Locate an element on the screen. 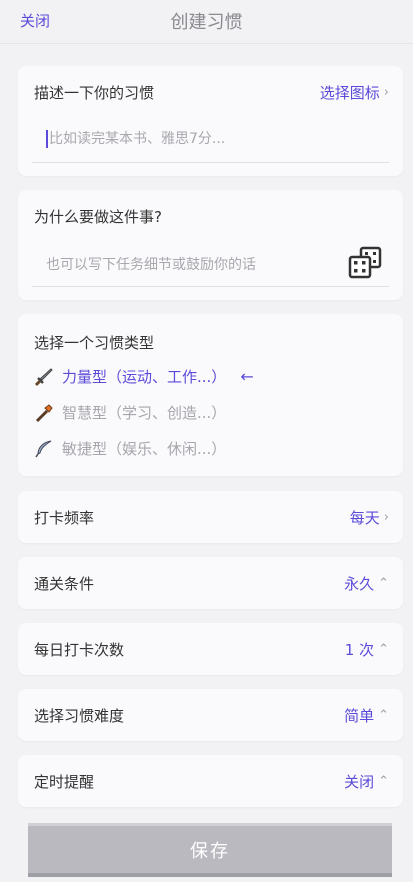  describe-habit-label: 描述一下你的习惯 is located at coordinates (94, 93).